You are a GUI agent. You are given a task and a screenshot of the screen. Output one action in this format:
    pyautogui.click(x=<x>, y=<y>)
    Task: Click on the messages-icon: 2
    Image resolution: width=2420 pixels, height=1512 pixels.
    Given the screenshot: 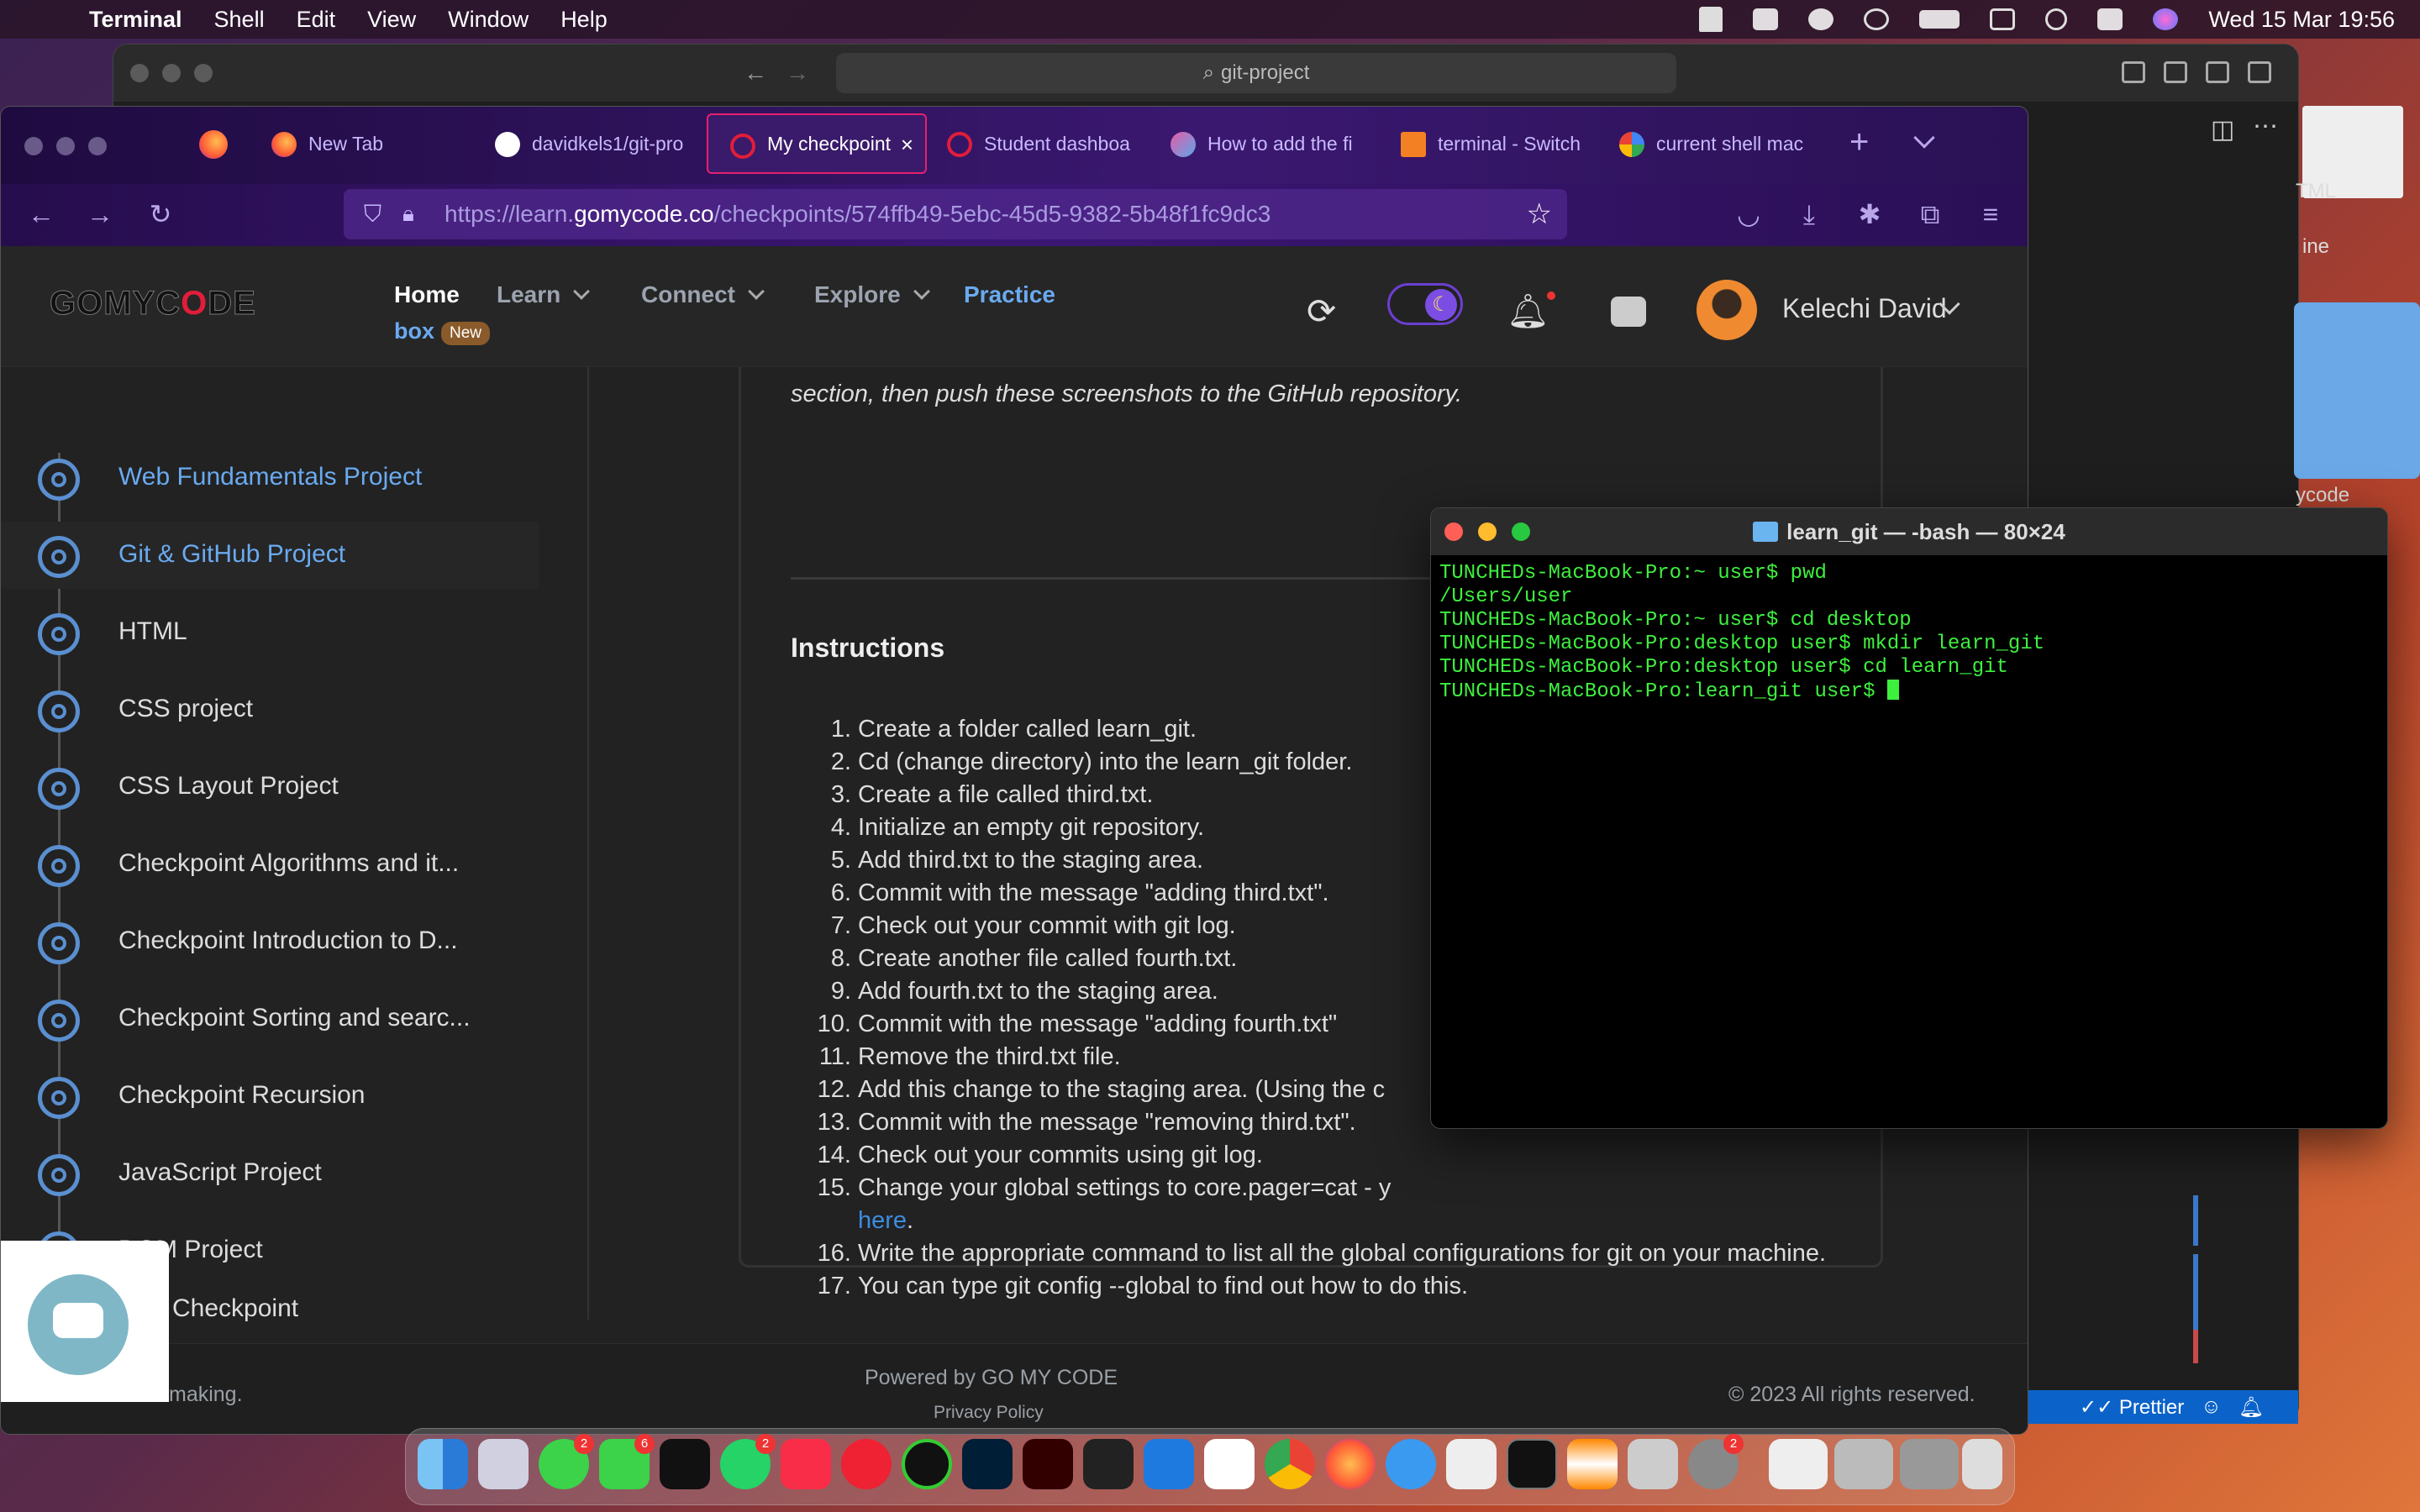 What is the action you would take?
    pyautogui.click(x=567, y=1461)
    